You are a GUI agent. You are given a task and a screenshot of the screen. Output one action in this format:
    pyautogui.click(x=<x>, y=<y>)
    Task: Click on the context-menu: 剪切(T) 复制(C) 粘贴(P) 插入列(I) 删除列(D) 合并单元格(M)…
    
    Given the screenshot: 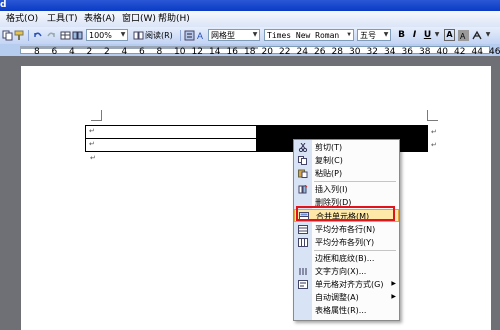 What is the action you would take?
    pyautogui.click(x=346, y=230)
    